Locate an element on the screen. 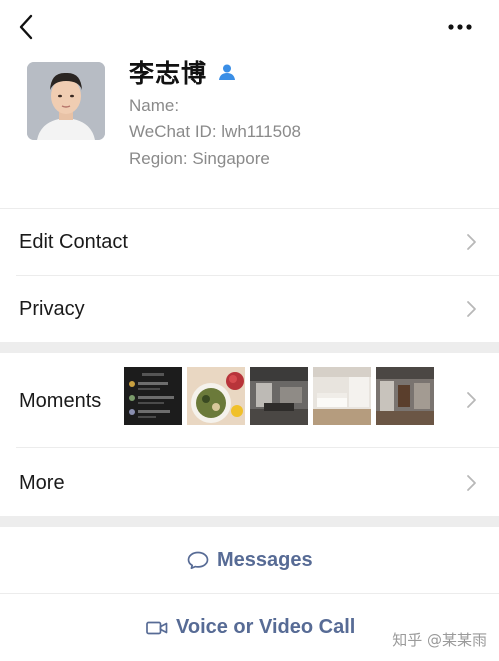 The width and height of the screenshot is (499, 661). ellipsis-icon is located at coordinates (460, 27).